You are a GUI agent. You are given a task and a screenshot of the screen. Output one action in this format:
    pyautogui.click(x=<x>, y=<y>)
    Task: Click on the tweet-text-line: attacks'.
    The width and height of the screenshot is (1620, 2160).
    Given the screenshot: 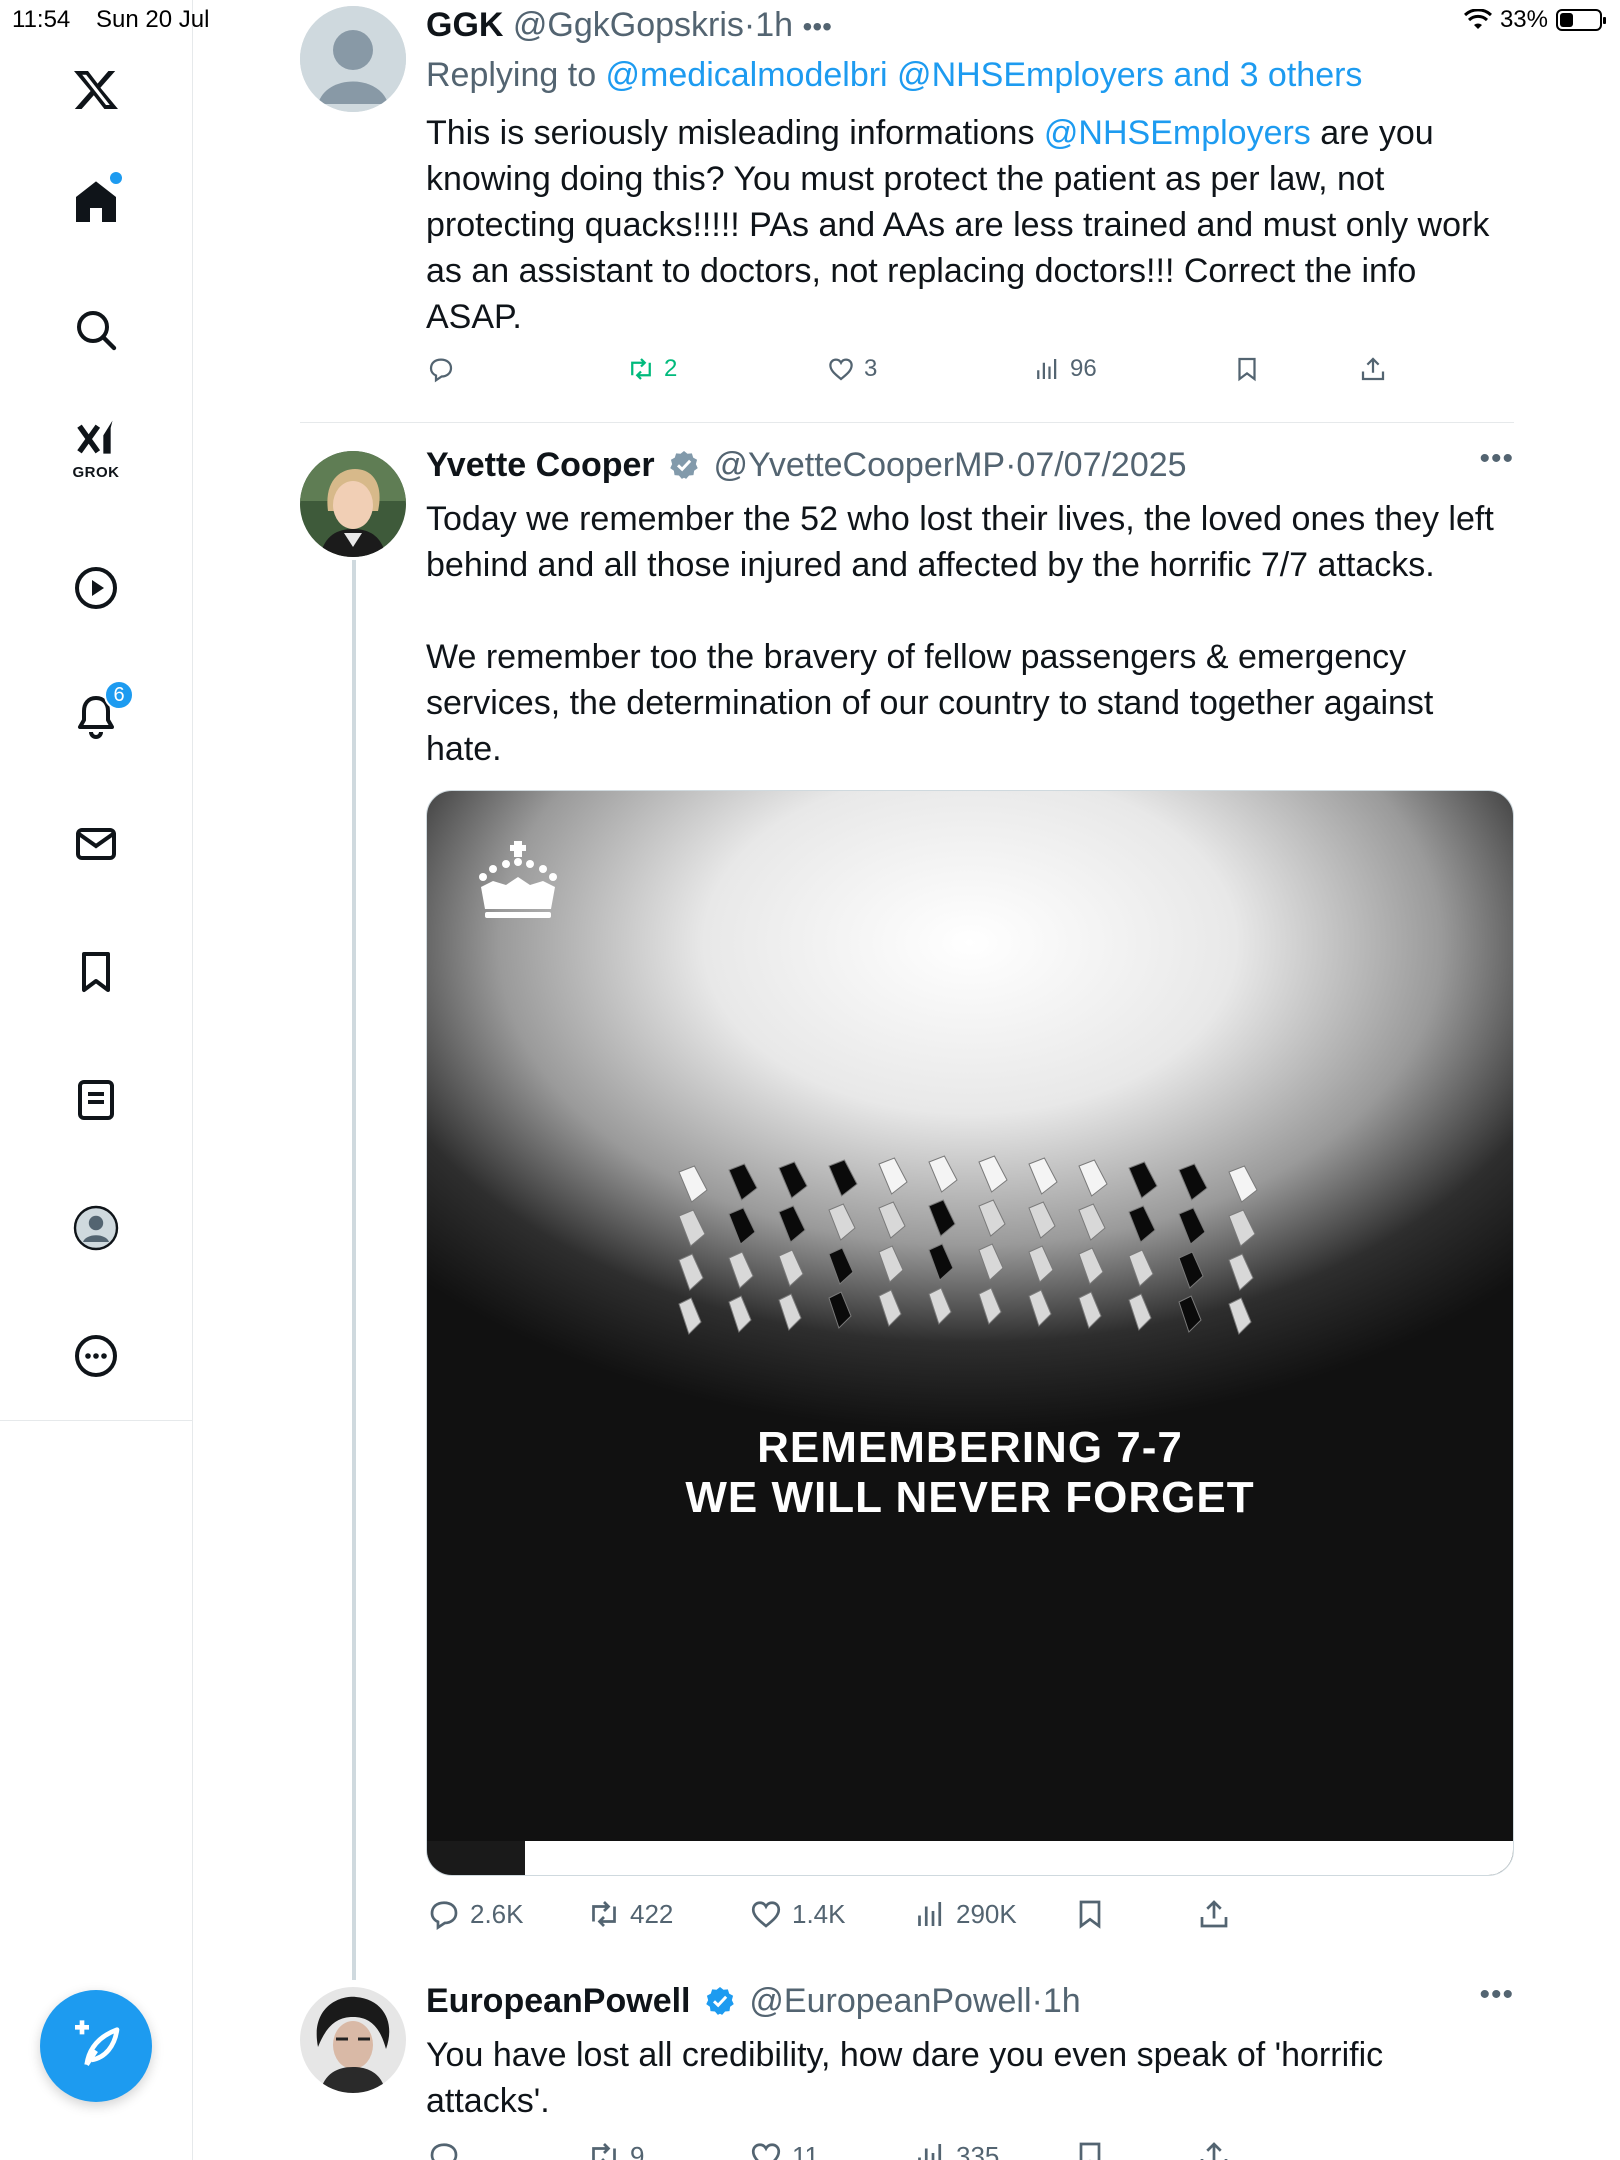 What is the action you would take?
    pyautogui.click(x=488, y=2101)
    